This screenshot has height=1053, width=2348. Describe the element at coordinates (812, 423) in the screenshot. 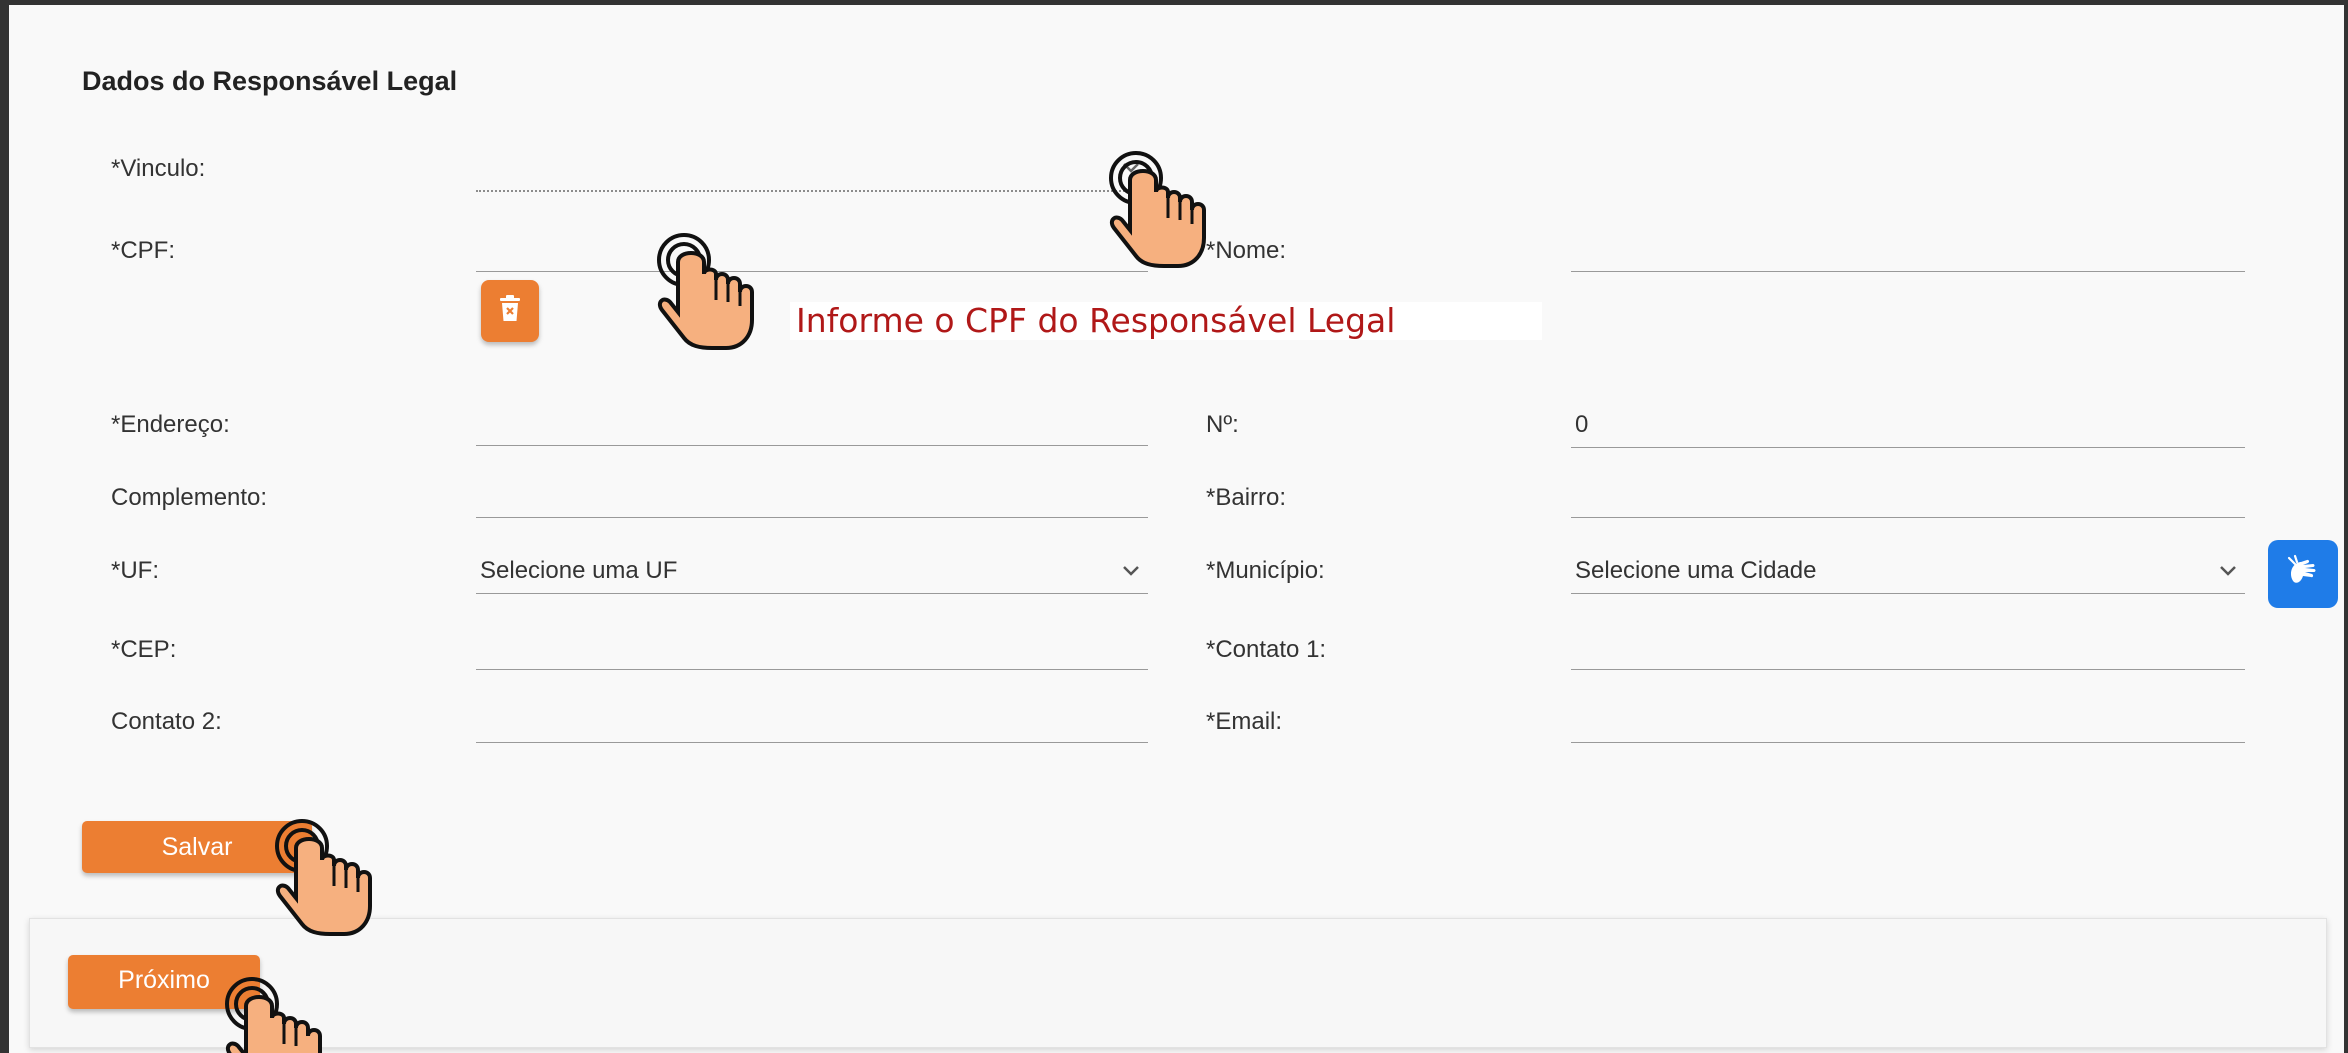

I see `endereco-input` at that location.